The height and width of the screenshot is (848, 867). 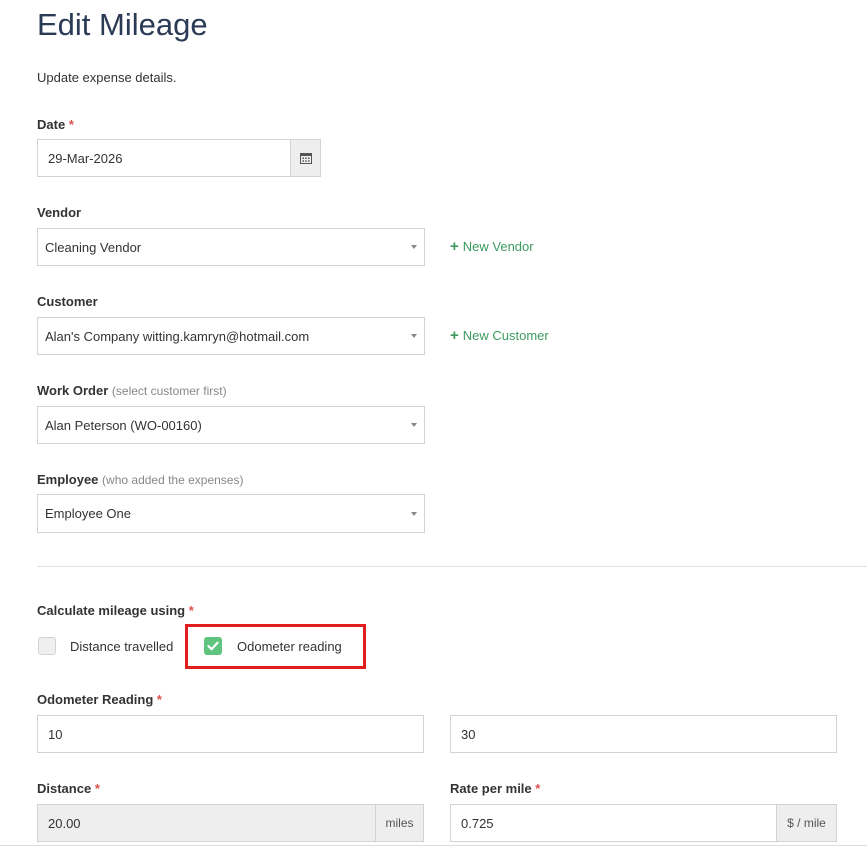 I want to click on new-customer-link: + New Customer, so click(x=499, y=335).